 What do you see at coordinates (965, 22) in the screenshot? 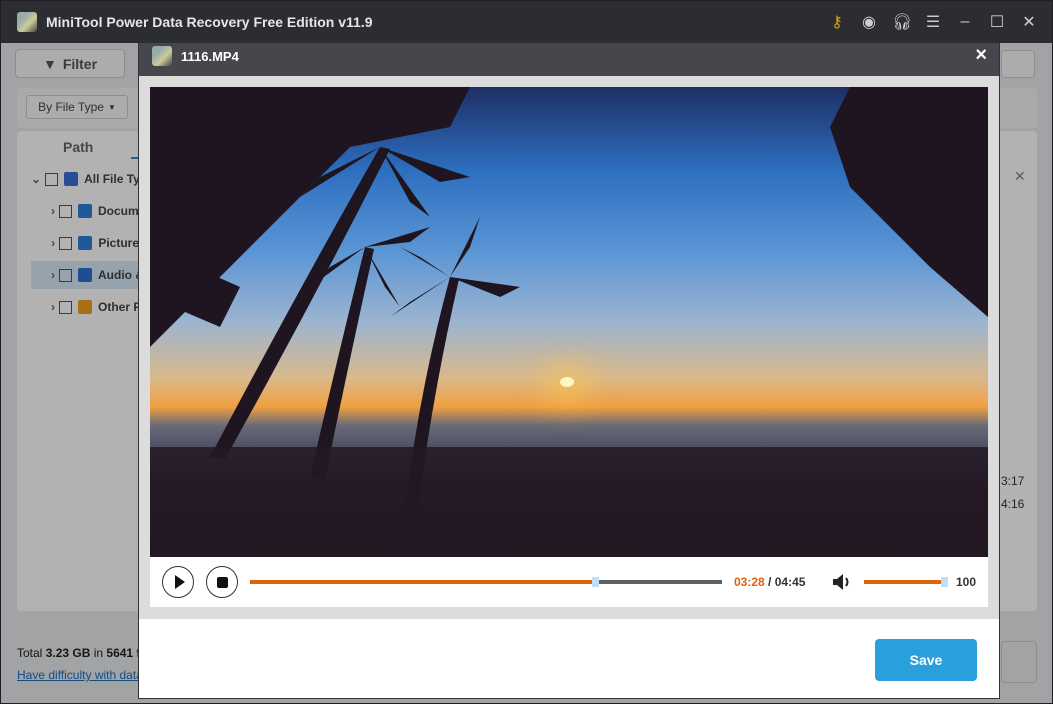
I see `minimize-icon: –` at bounding box center [965, 22].